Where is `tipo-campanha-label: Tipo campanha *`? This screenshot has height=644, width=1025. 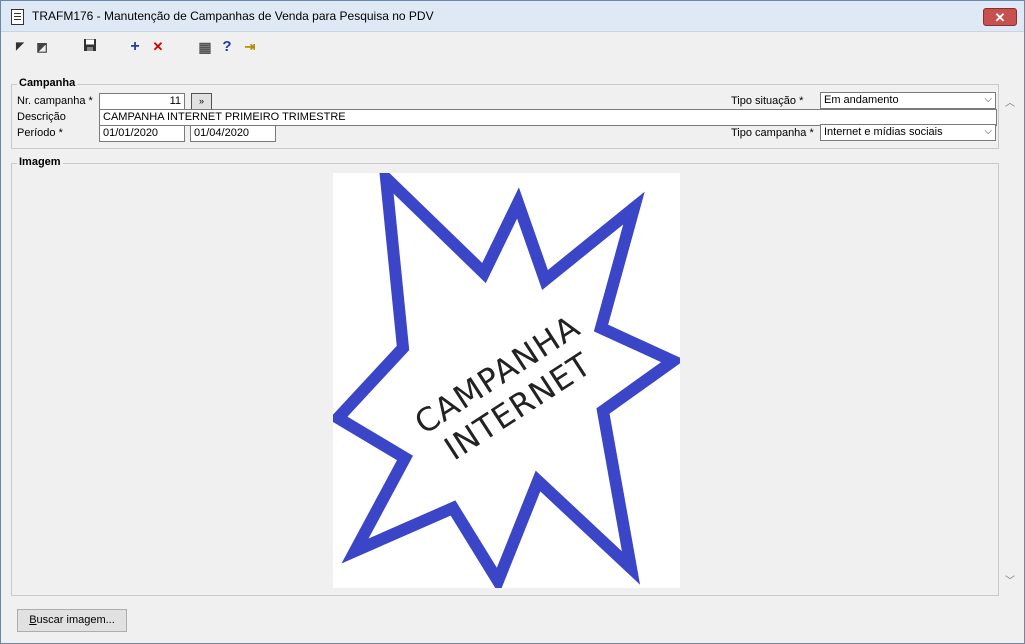
tipo-campanha-label: Tipo campanha * is located at coordinates (772, 133).